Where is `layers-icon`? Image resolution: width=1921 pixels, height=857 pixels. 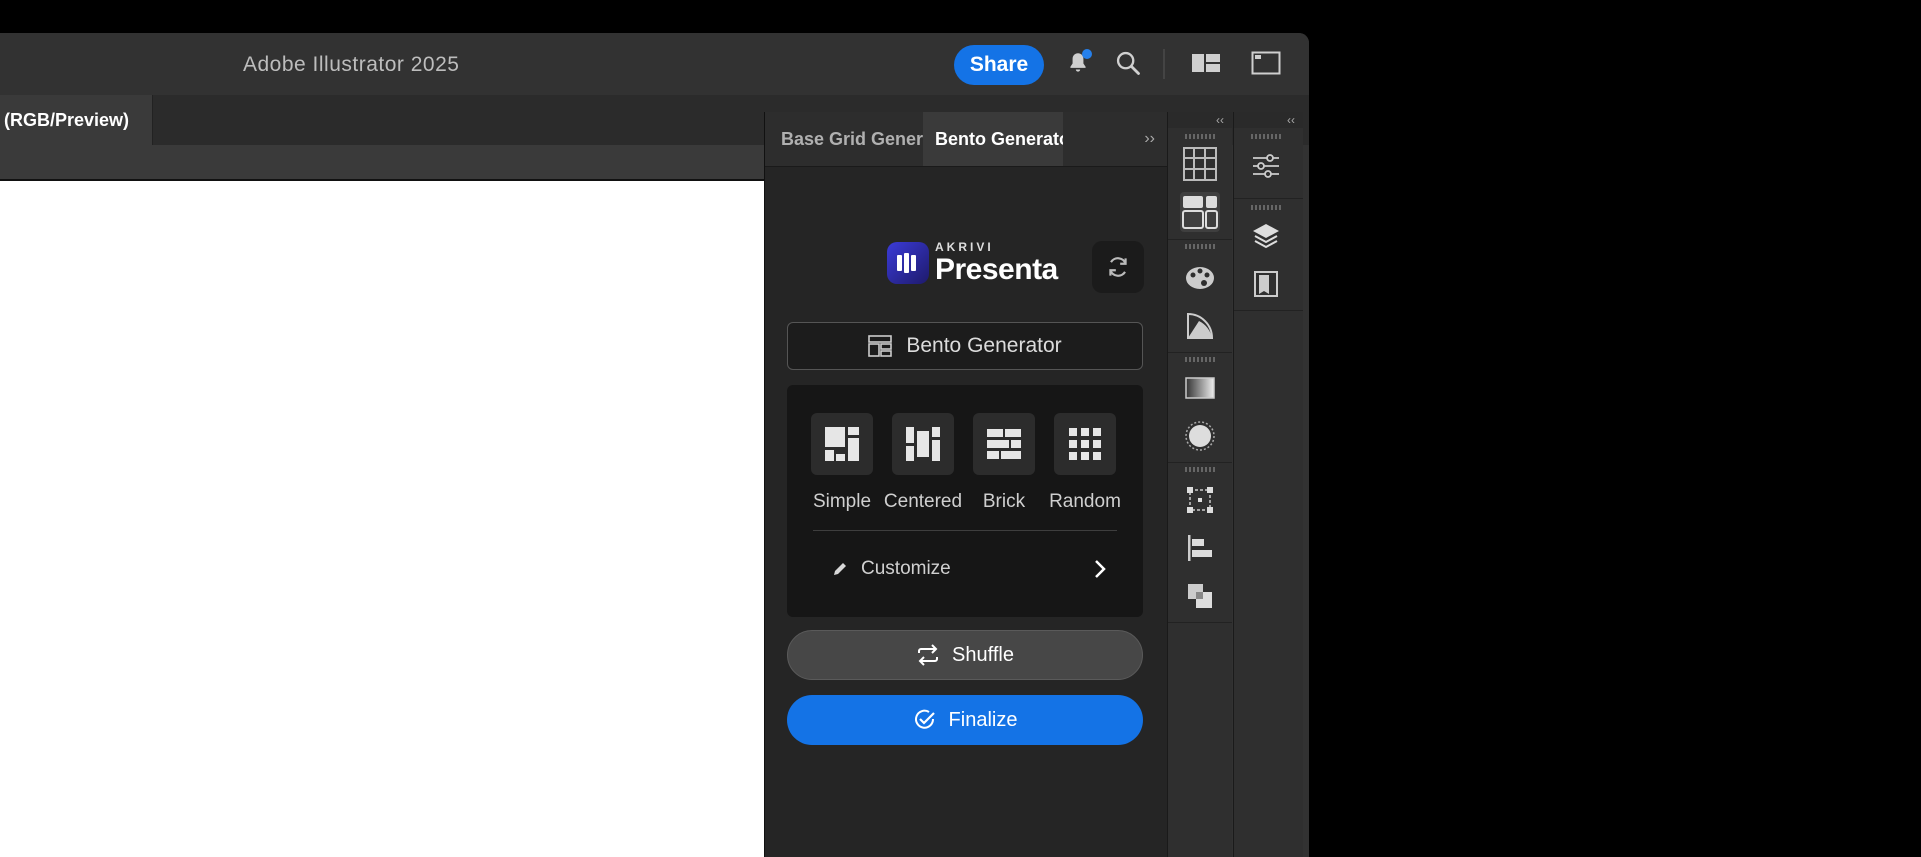 layers-icon is located at coordinates (1266, 236).